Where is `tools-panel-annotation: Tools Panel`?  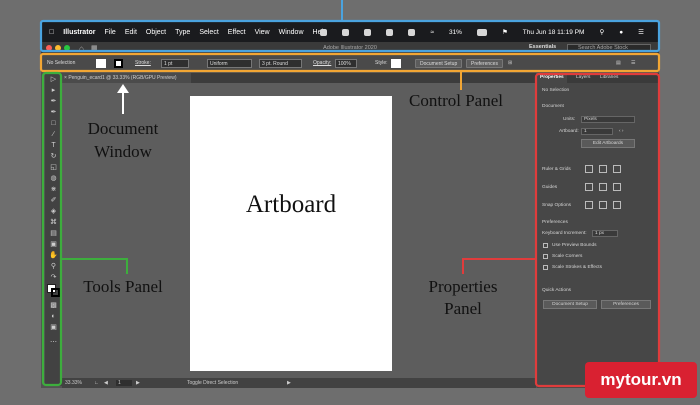
tools-panel-annotation: Tools Panel is located at coordinates (123, 286).